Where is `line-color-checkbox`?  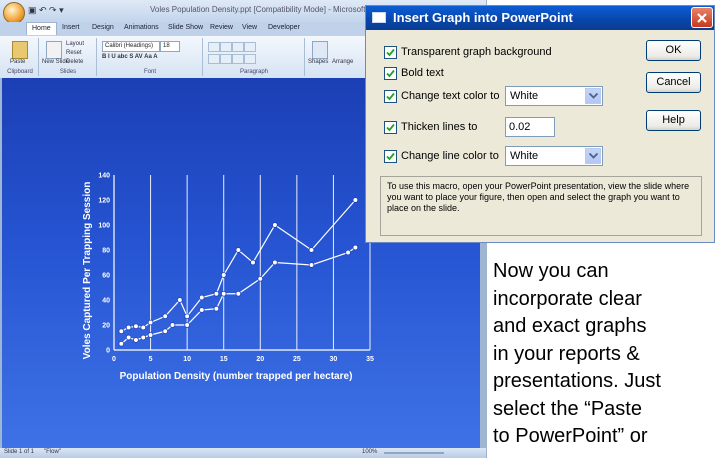 line-color-checkbox is located at coordinates (390, 156).